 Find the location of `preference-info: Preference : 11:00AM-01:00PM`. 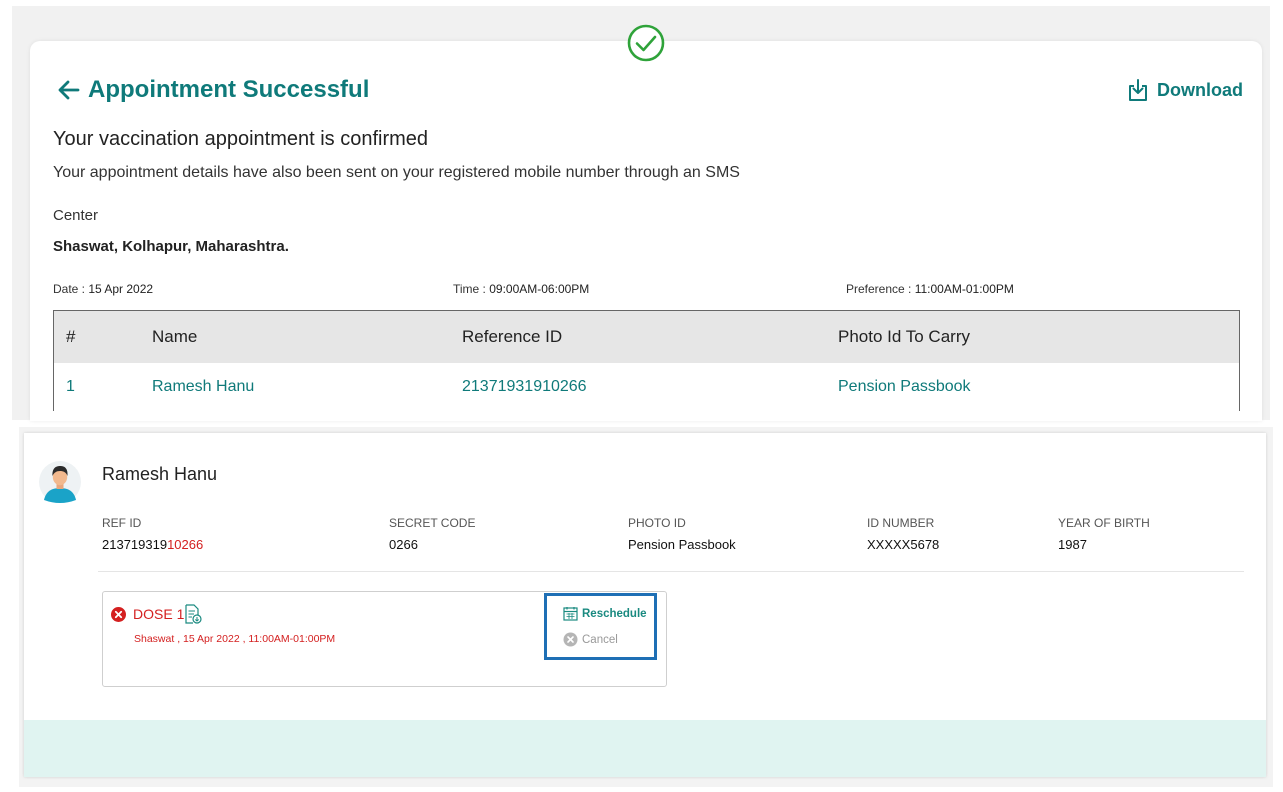

preference-info: Preference : 11:00AM-01:00PM is located at coordinates (930, 289).